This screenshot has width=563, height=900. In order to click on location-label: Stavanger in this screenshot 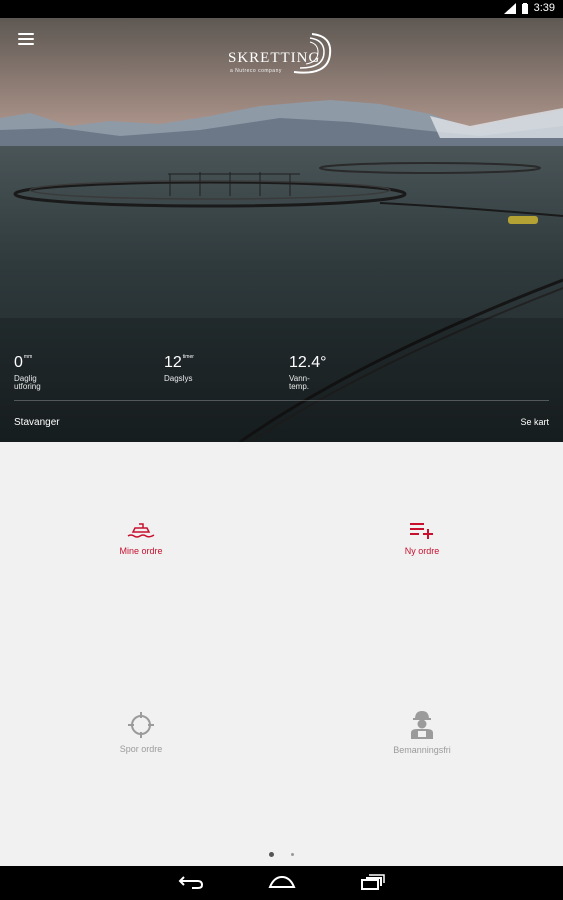, I will do `click(37, 422)`.